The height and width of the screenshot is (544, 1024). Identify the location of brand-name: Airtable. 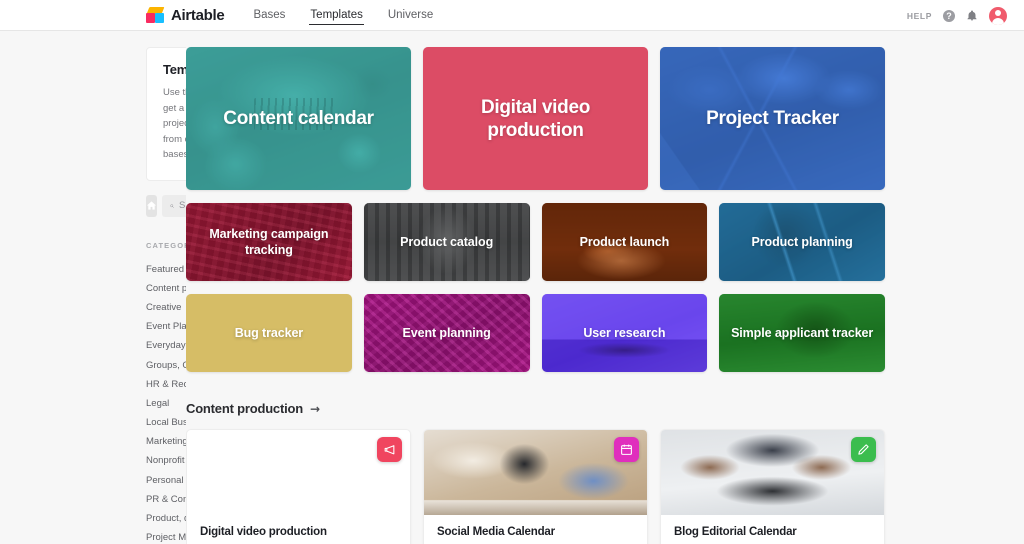
(198, 15).